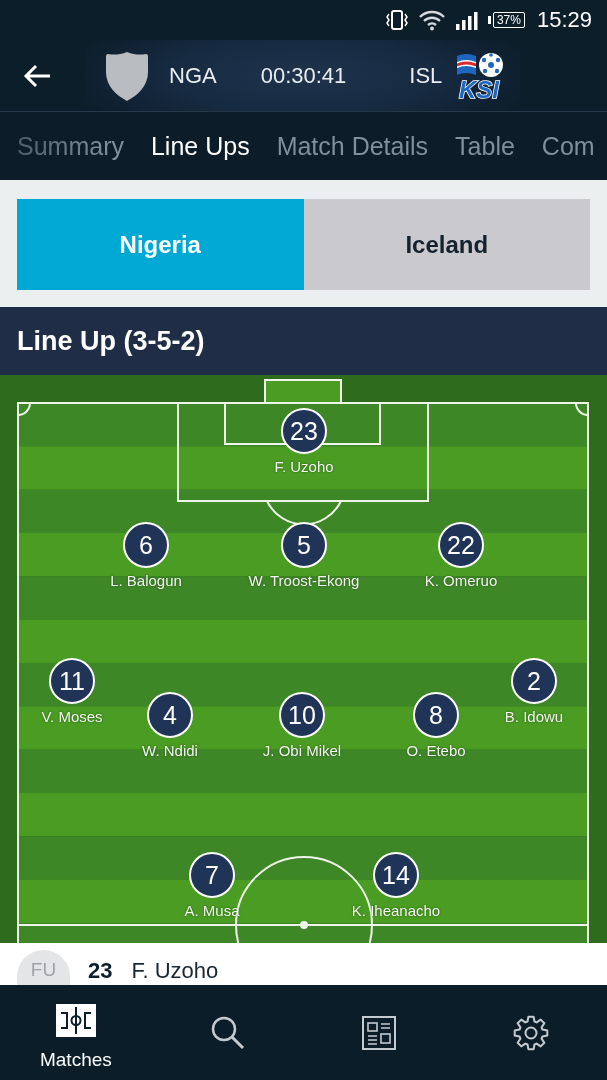 This screenshot has width=607, height=1080. I want to click on team-toggle: Iceland, so click(446, 244).